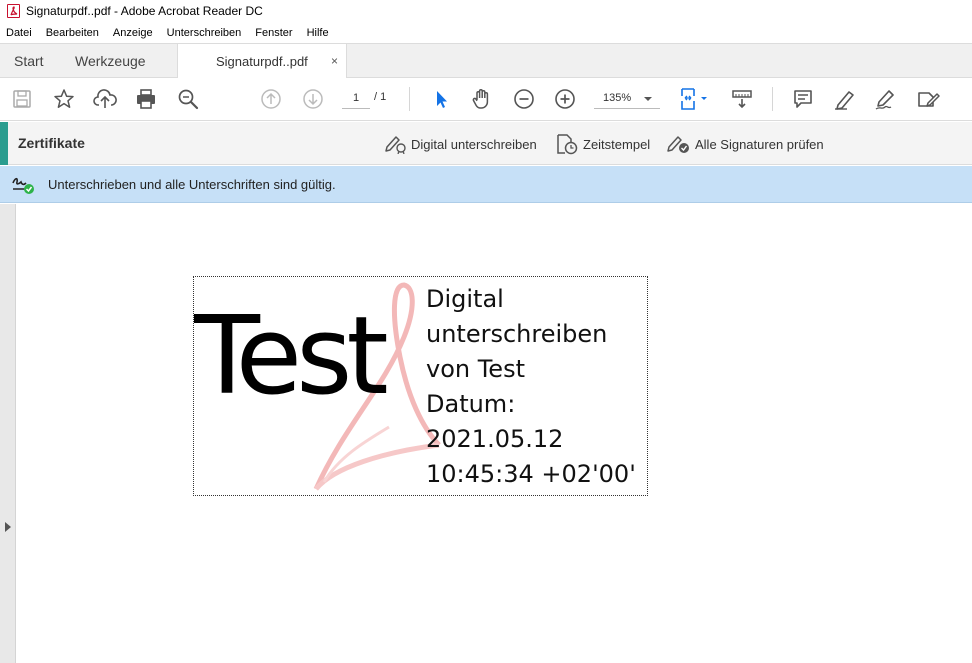 Image resolution: width=972 pixels, height=663 pixels. What do you see at coordinates (475, 369) in the screenshot?
I see `signature-line-3: von Test` at bounding box center [475, 369].